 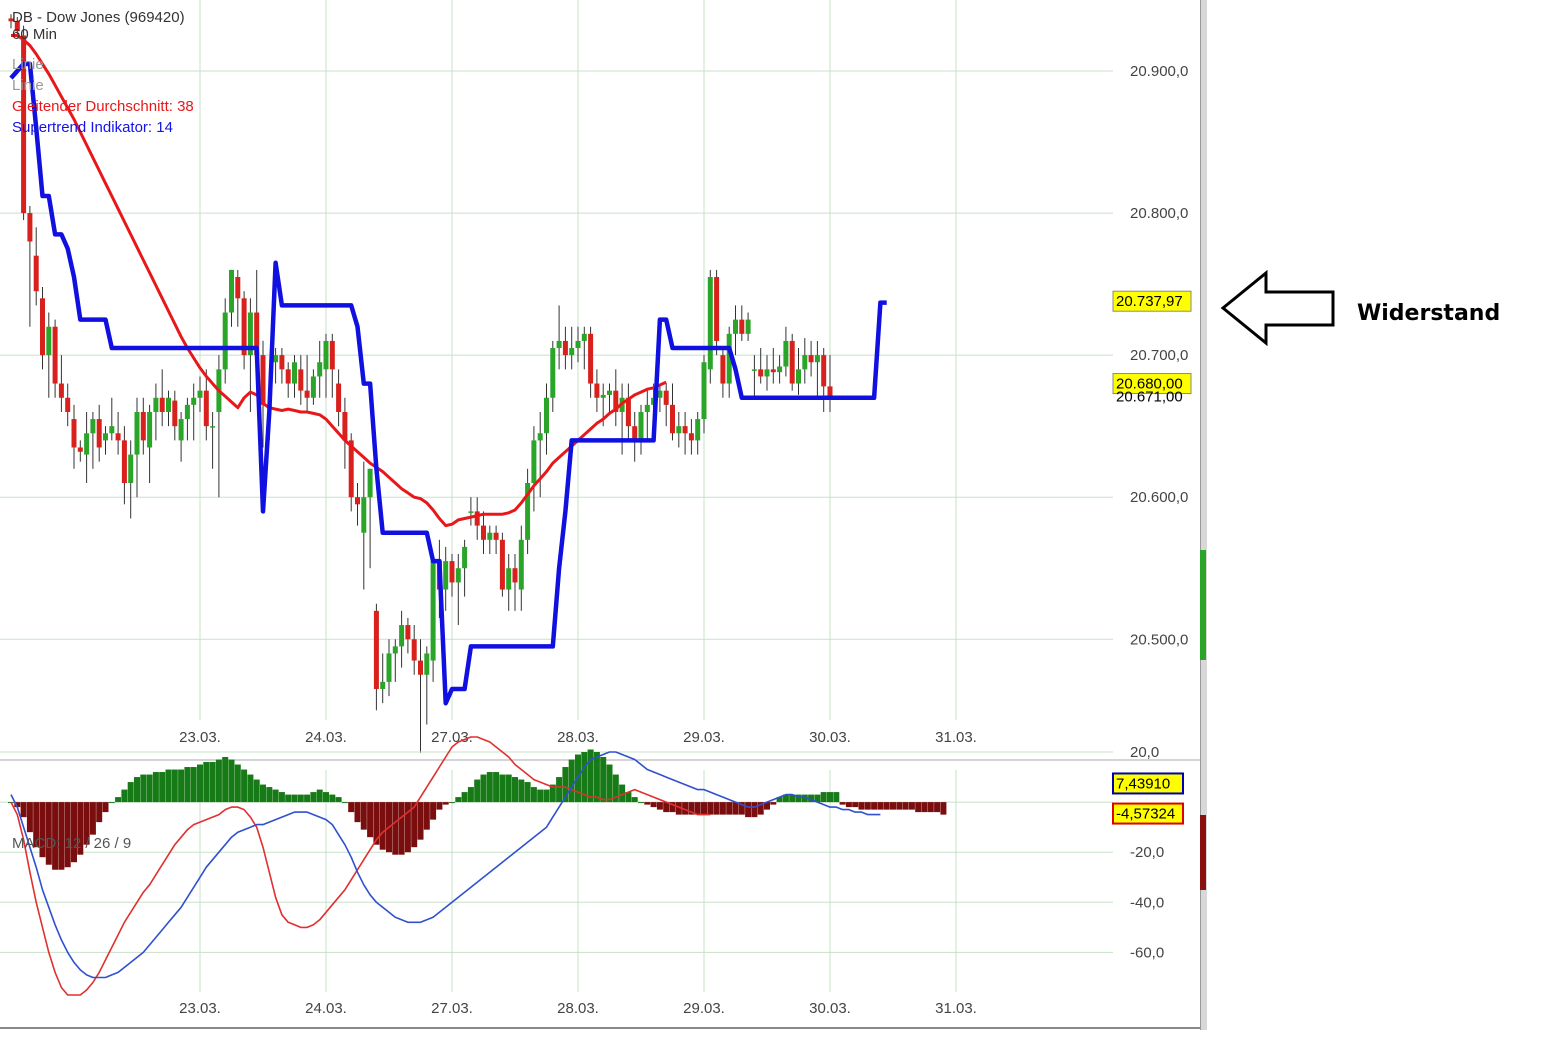 What do you see at coordinates (326, 737) in the screenshot?
I see `time-tick-label: 24.03.` at bounding box center [326, 737].